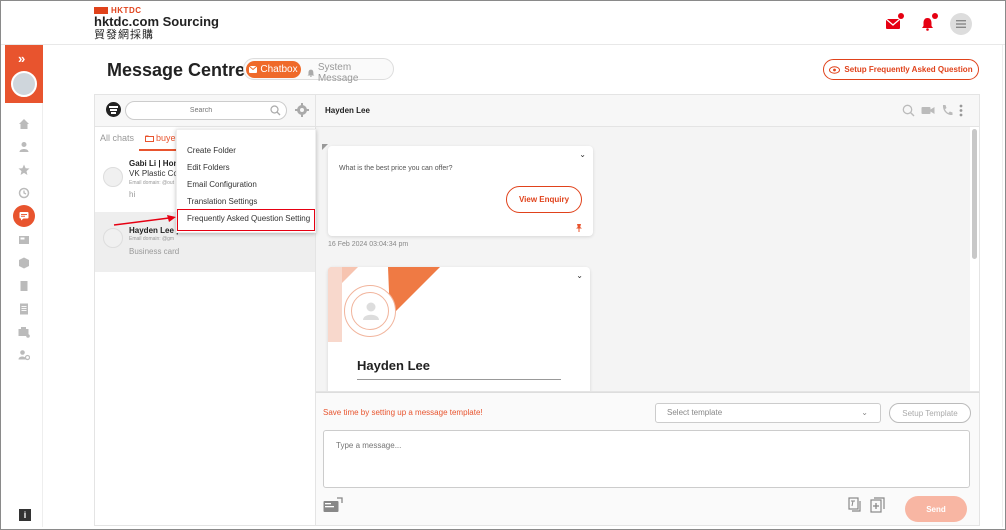 The width and height of the screenshot is (1006, 530). I want to click on thread-scrollbar, so click(974, 194).